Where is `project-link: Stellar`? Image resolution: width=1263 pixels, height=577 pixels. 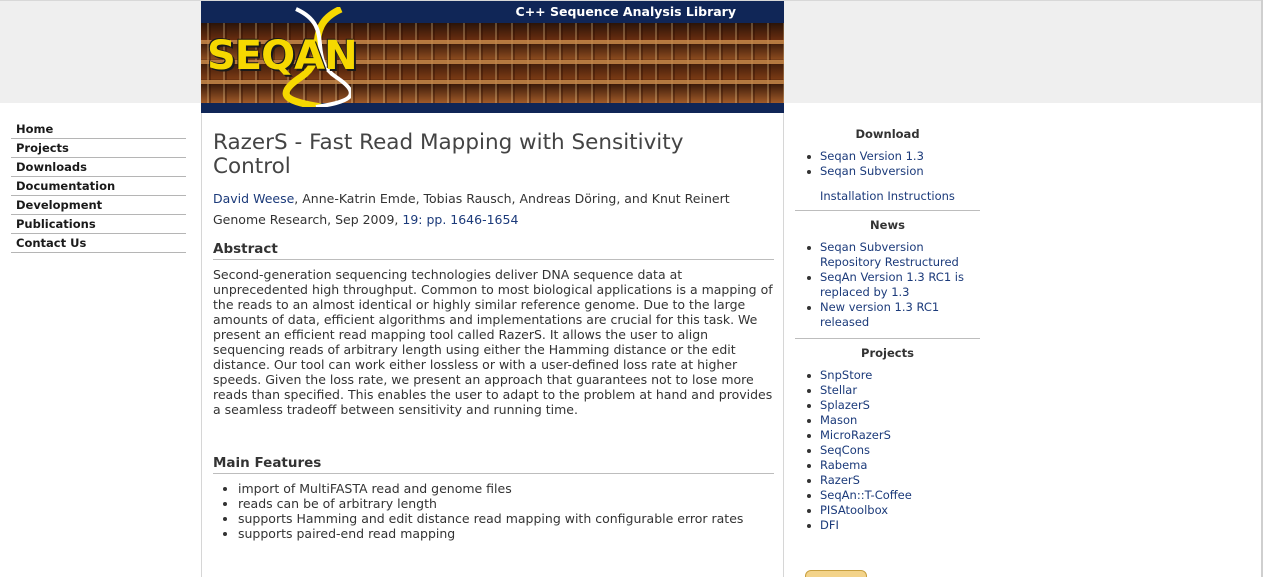
project-link: Stellar is located at coordinates (893, 390).